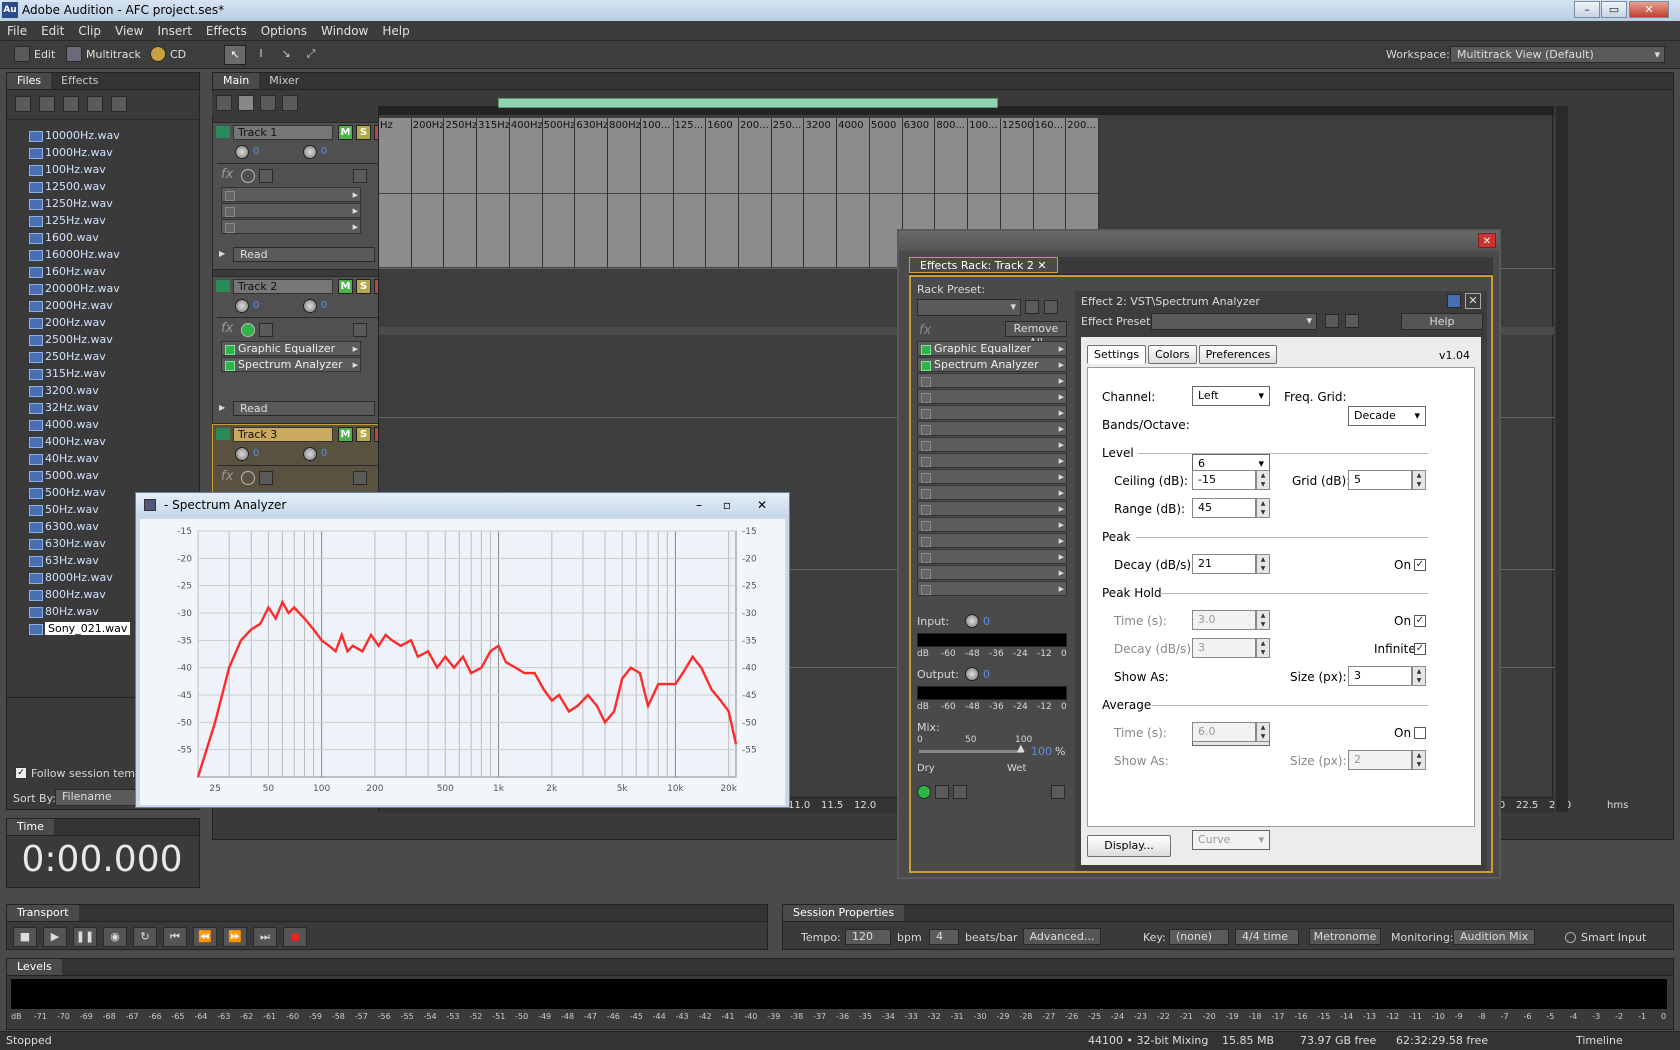  I want to click on spectrum-maximize-button: ▫, so click(727, 505).